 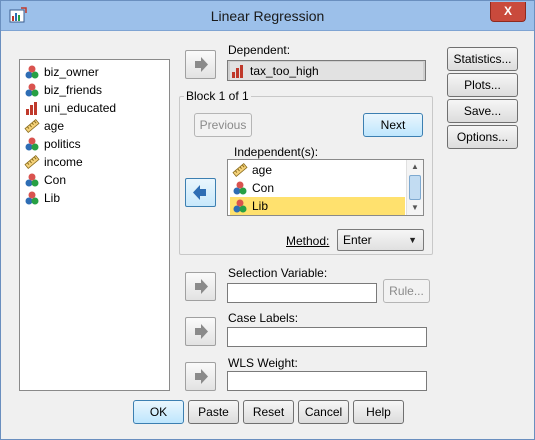 I want to click on previous-button-label: Previous, so click(x=223, y=125).